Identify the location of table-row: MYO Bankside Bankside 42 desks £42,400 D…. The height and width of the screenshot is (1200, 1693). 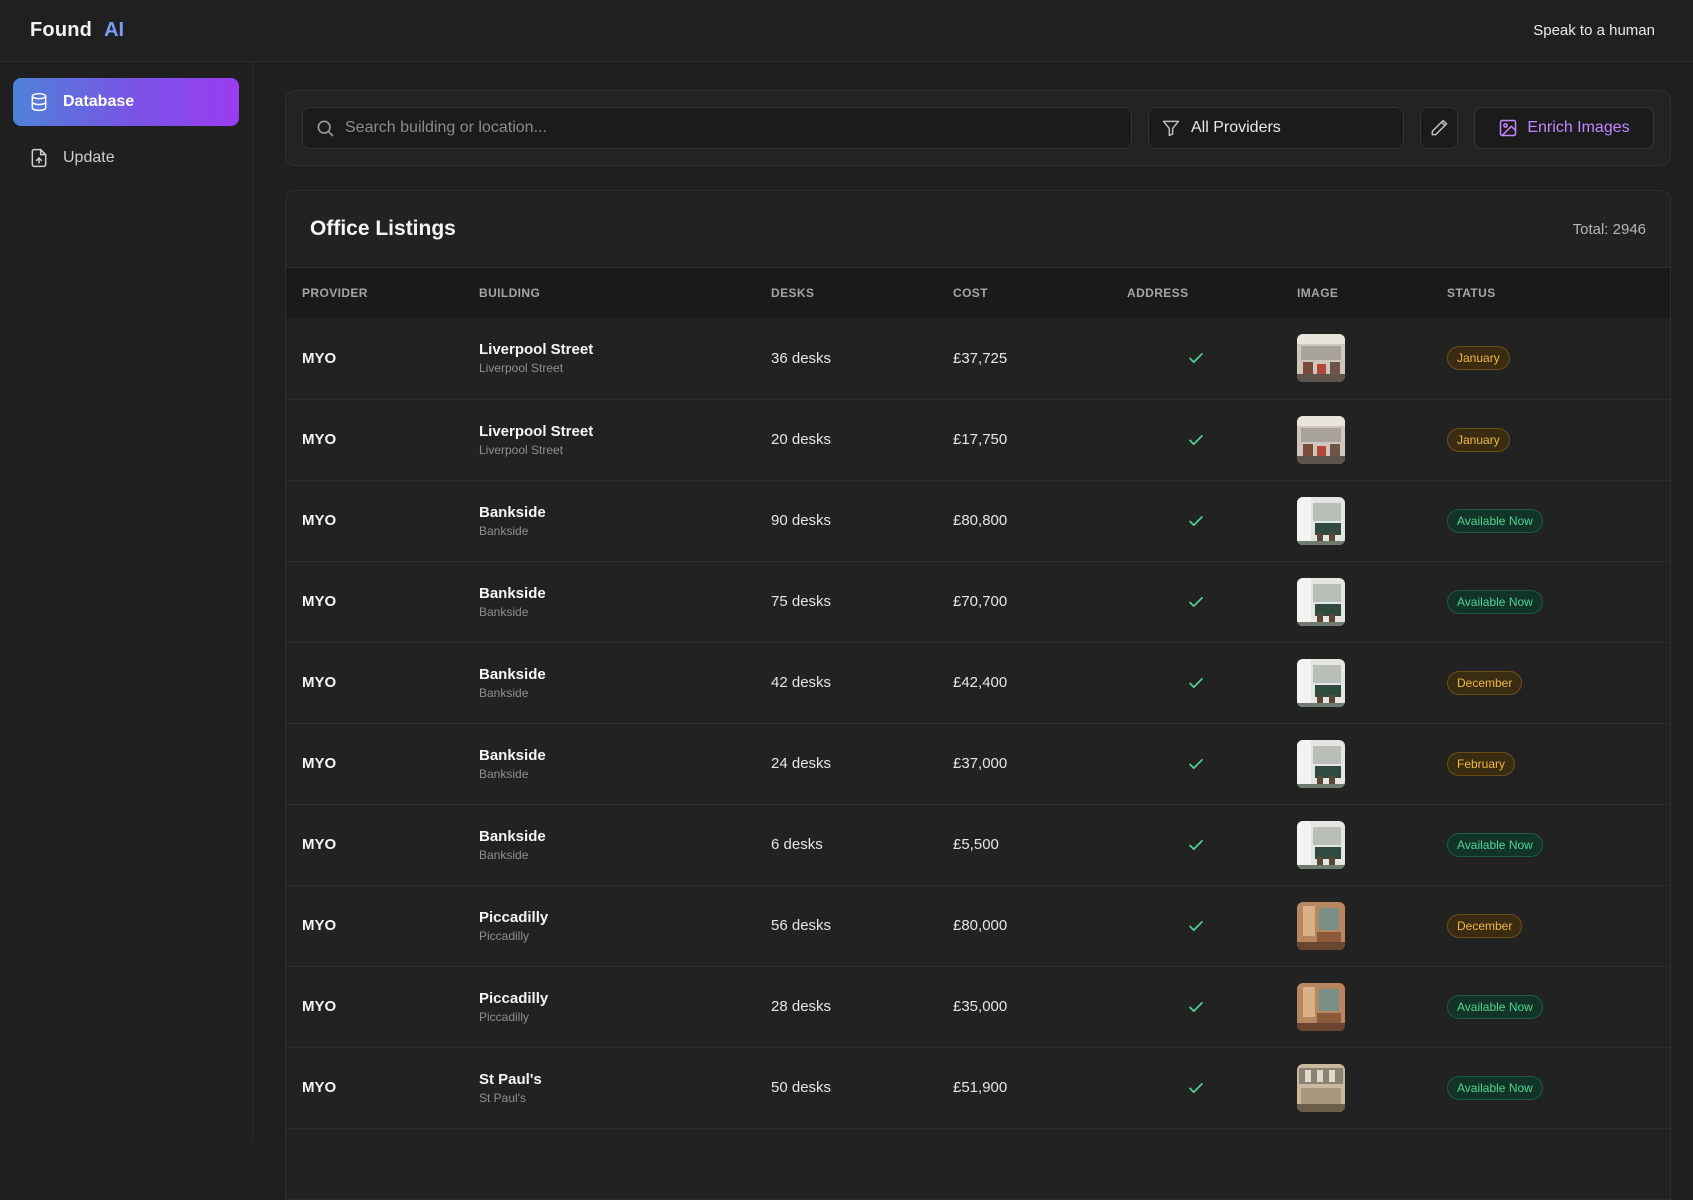
(978, 682).